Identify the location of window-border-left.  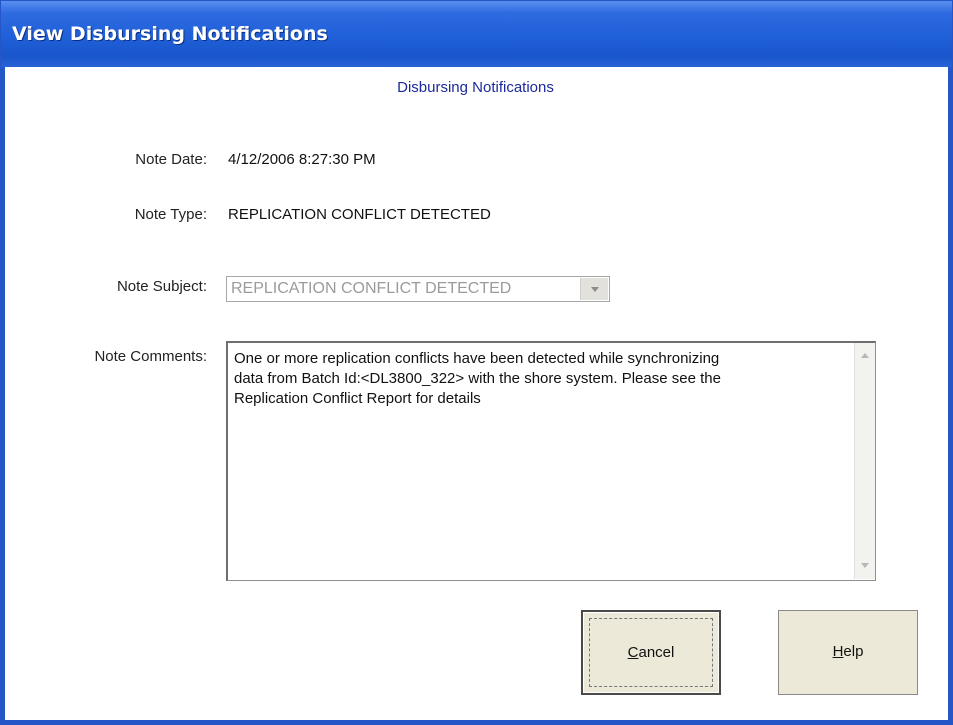
(3, 395).